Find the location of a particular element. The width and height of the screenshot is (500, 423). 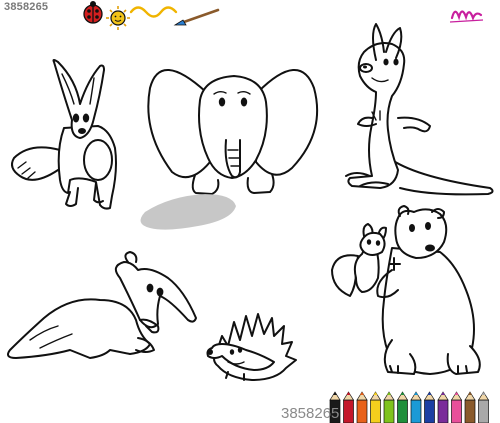

squiggle-line is located at coordinates (153, 12).